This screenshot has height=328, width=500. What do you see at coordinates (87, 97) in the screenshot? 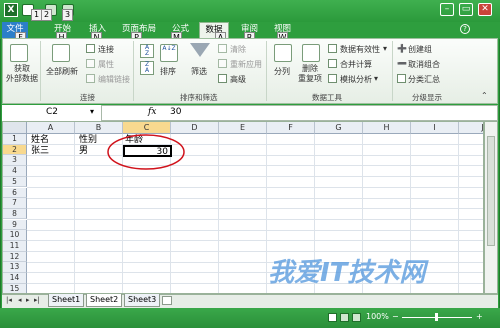
I see `group-connections-label: 连接` at bounding box center [87, 97].